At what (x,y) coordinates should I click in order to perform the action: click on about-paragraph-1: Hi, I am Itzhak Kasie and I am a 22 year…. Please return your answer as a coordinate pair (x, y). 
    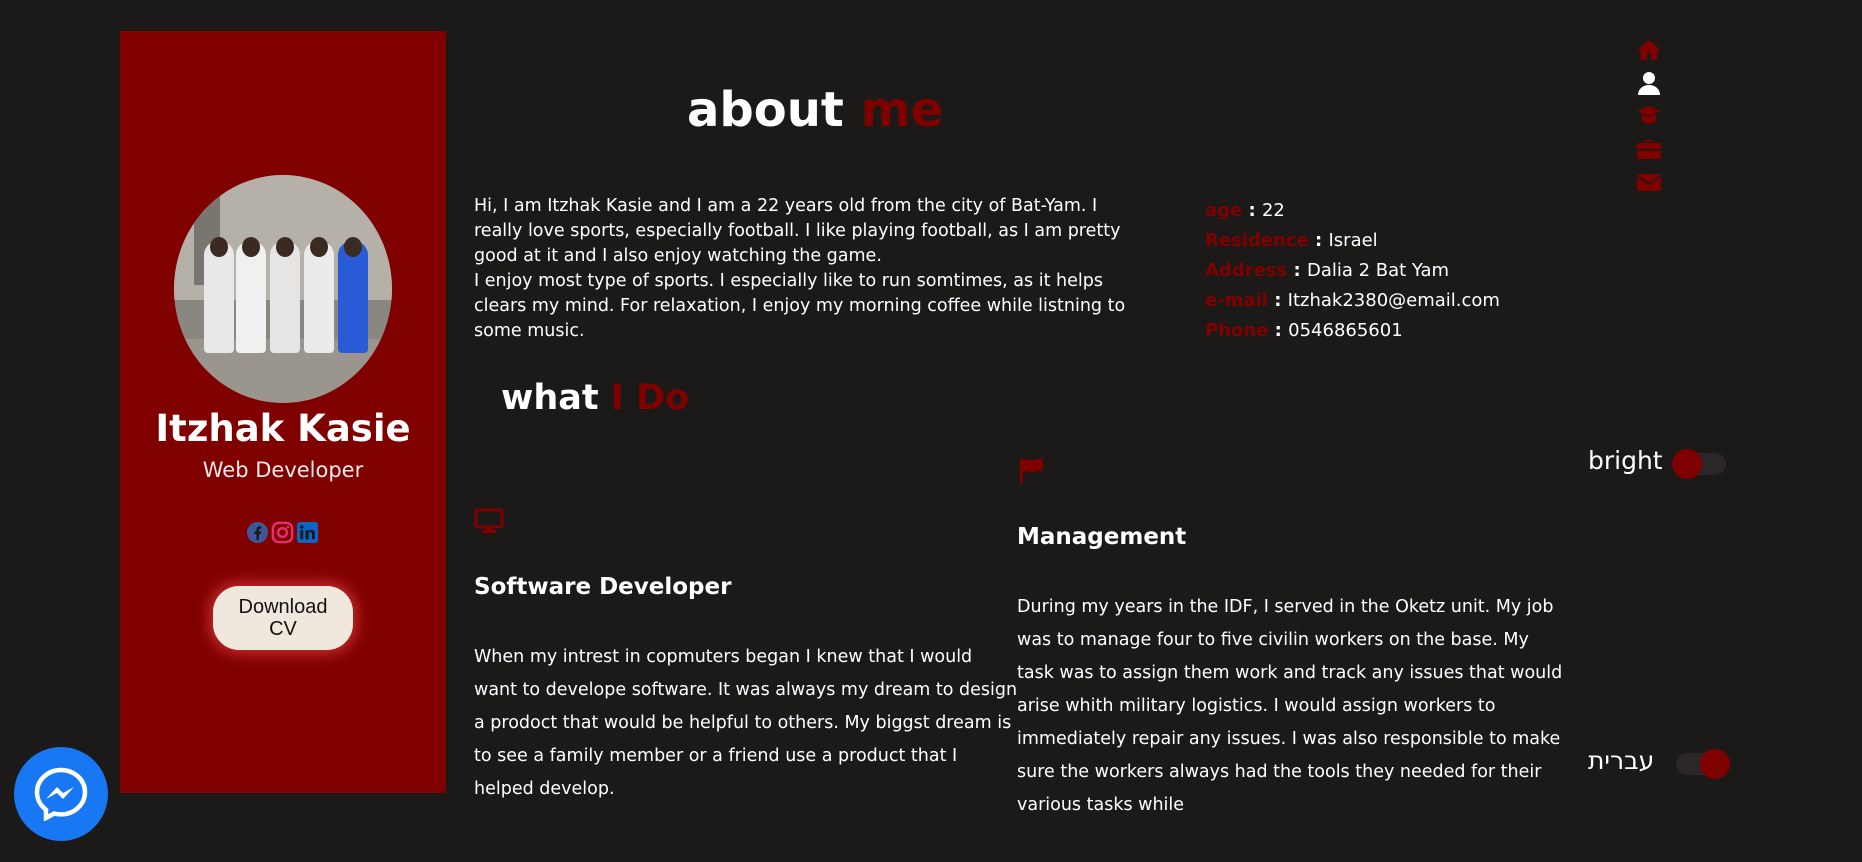
    Looking at the image, I should click on (797, 231).